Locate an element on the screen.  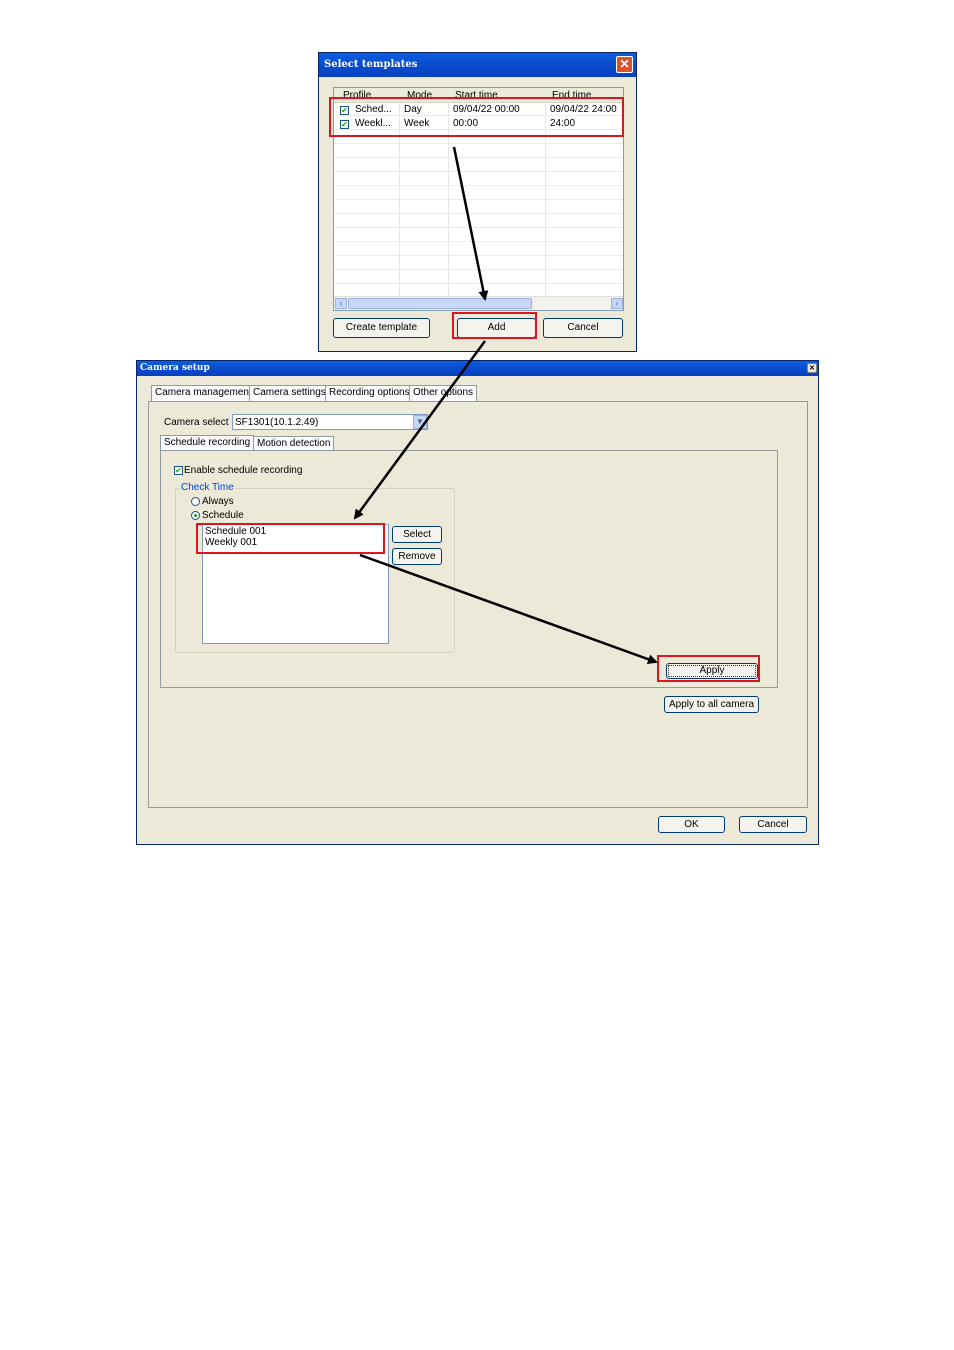
arrow-to-add-button is located at coordinates (470, 223).